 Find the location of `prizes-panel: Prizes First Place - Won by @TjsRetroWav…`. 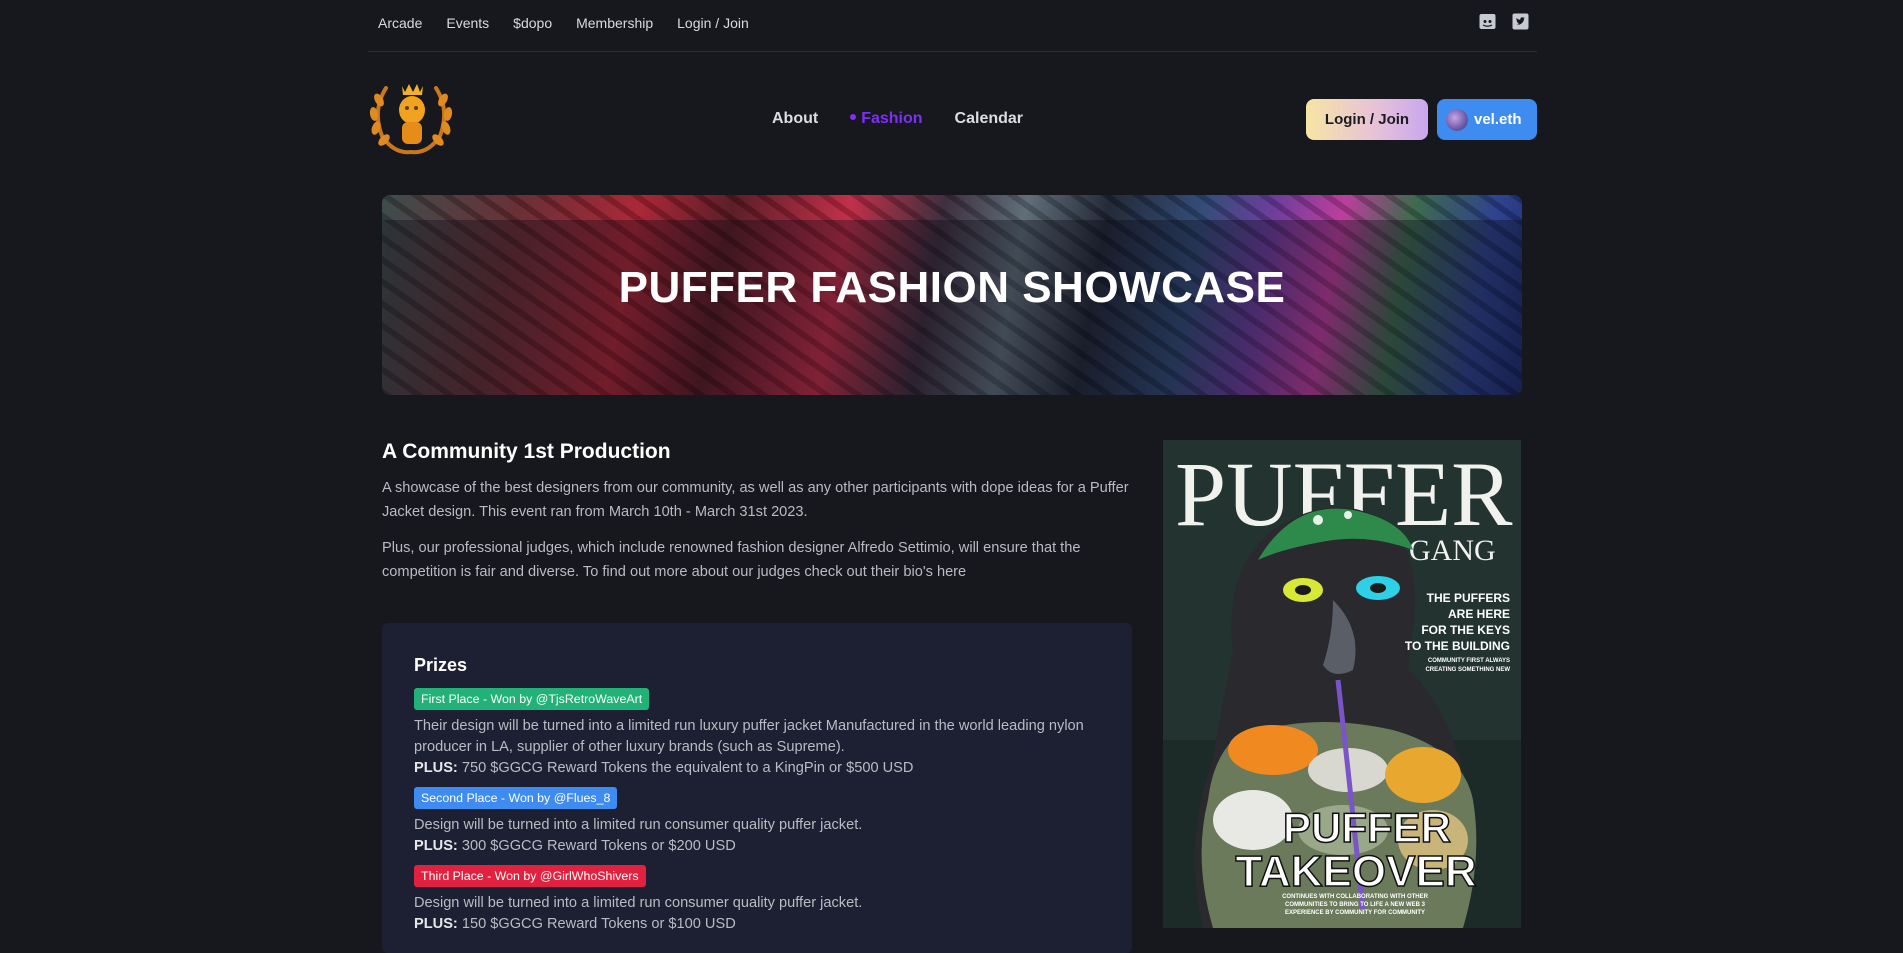

prizes-panel: Prizes First Place - Won by @TjsRetroWav… is located at coordinates (757, 788).